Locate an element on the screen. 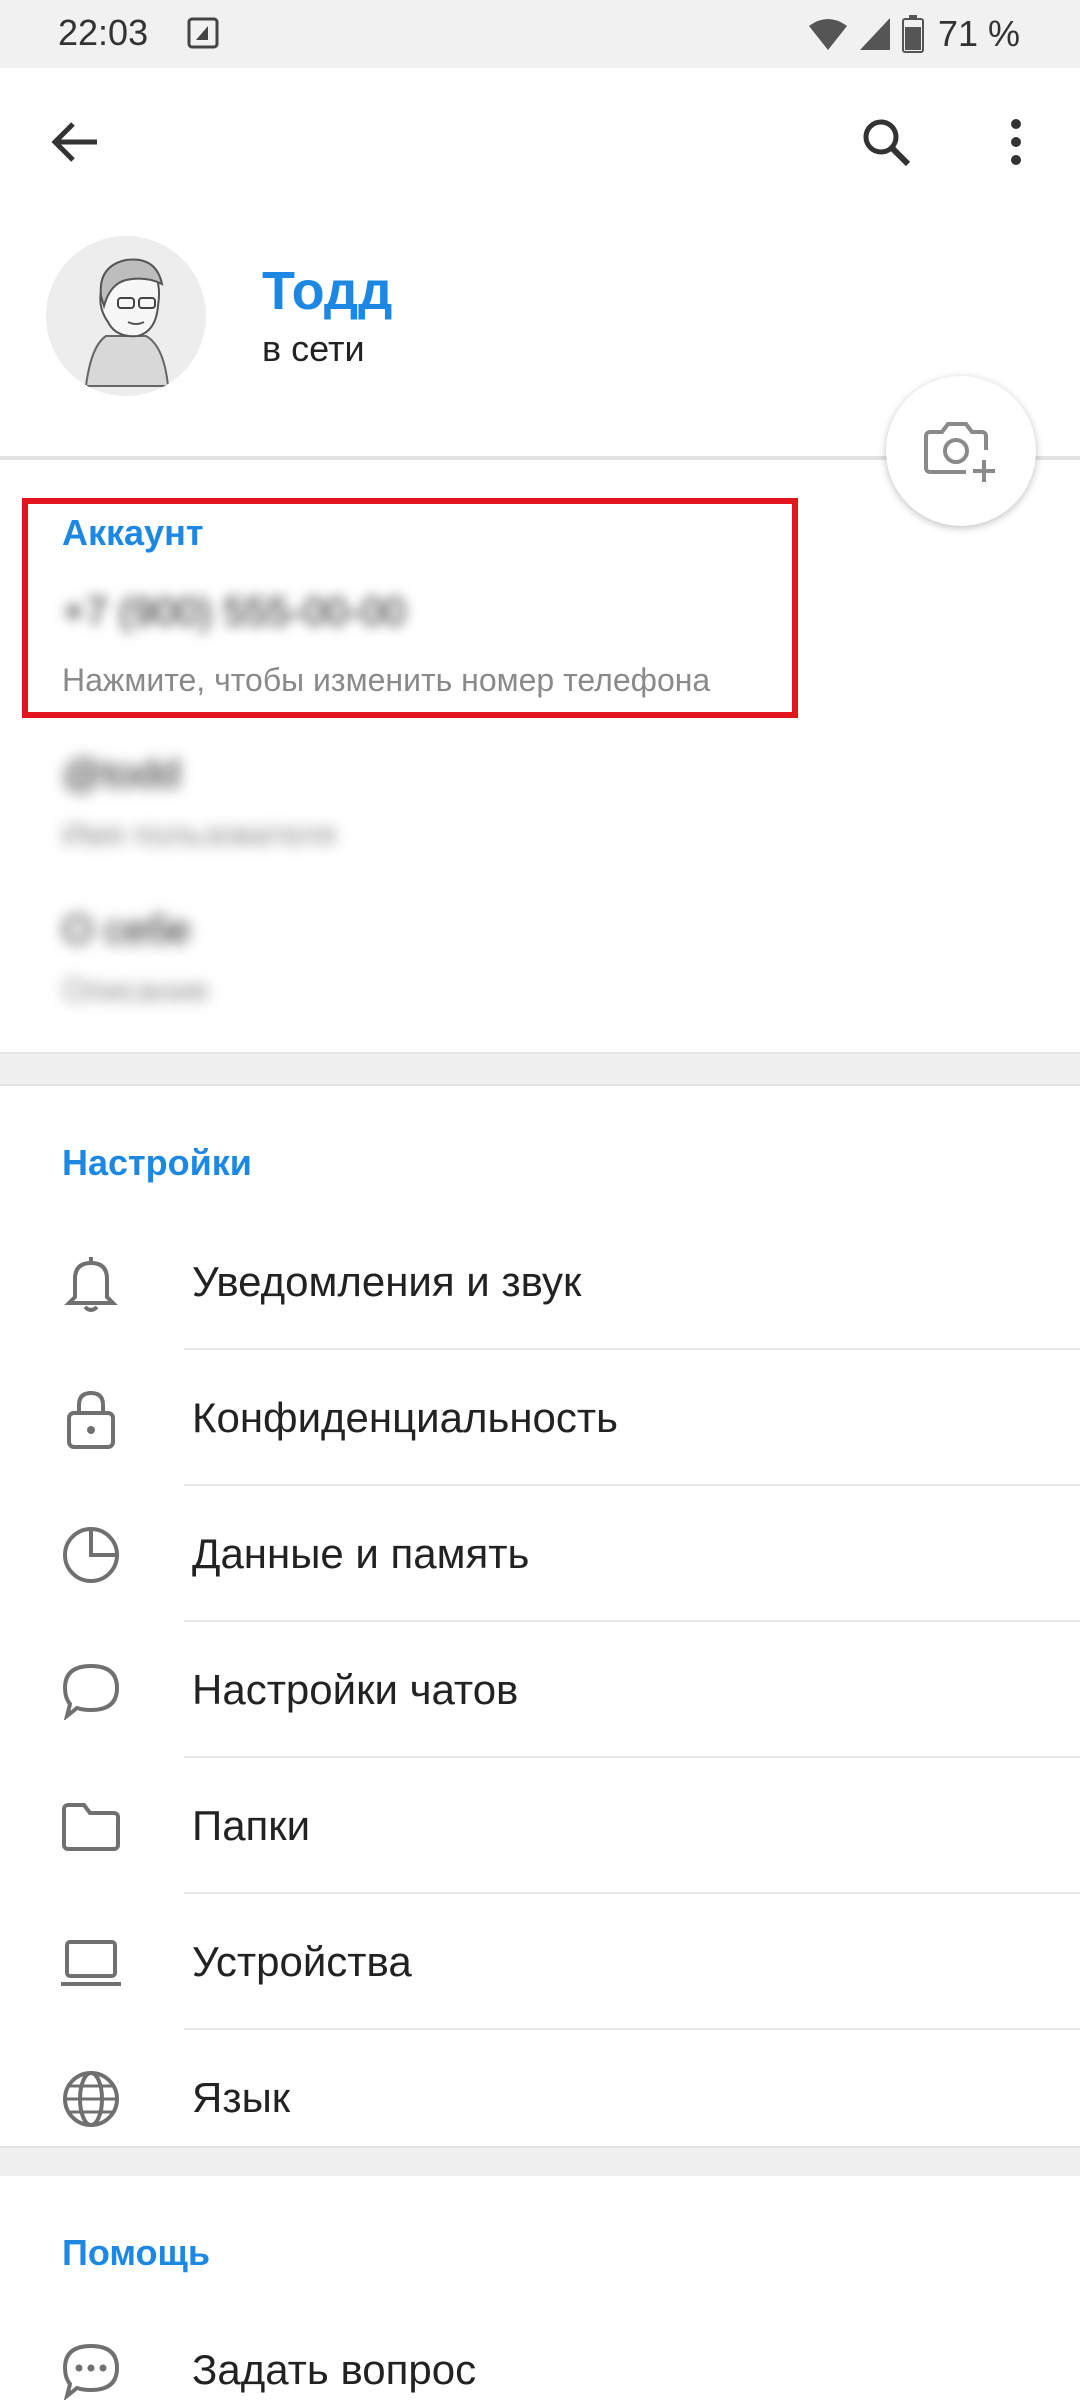 The height and width of the screenshot is (2400, 1080). avatar-sketch is located at coordinates (126, 316).